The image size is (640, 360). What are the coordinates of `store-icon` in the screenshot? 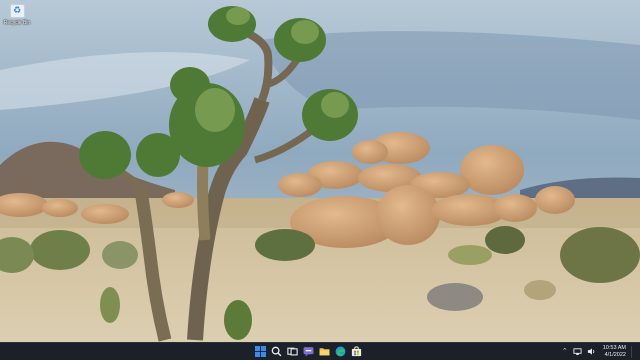 It's located at (356, 351).